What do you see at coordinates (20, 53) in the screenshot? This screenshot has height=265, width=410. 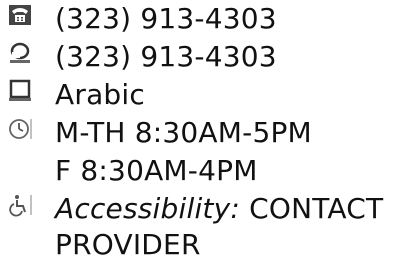 I see `alt-phone-icon` at bounding box center [20, 53].